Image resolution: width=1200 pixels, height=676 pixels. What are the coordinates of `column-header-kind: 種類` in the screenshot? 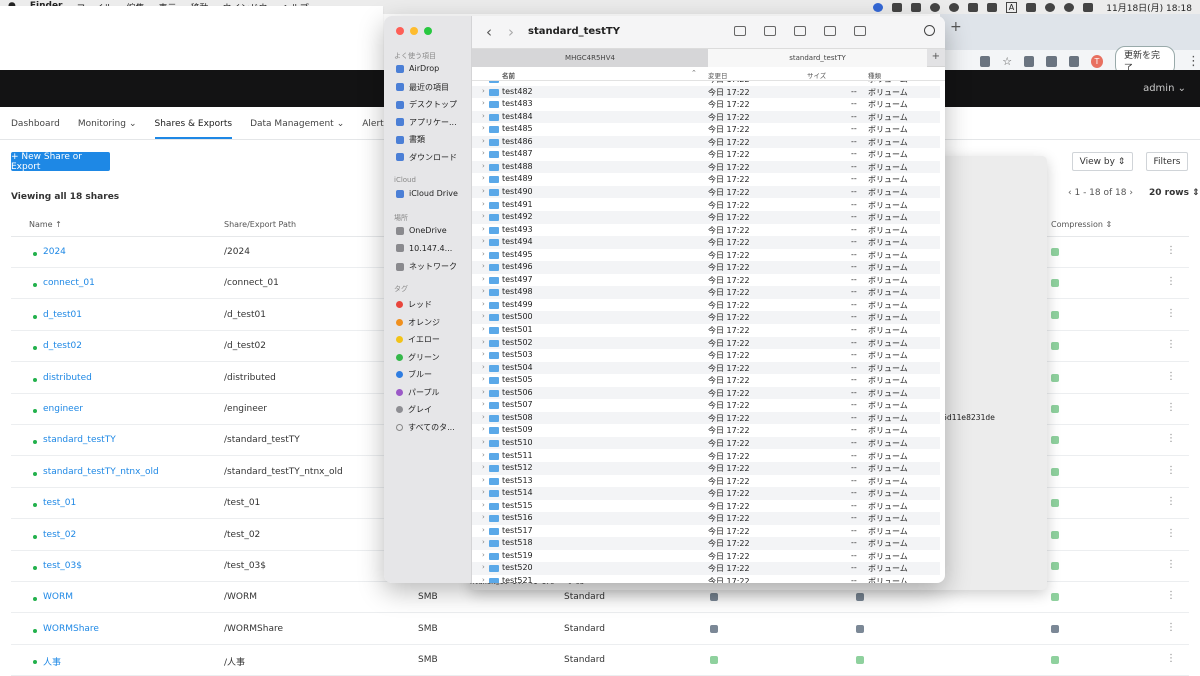 It's located at (874, 75).